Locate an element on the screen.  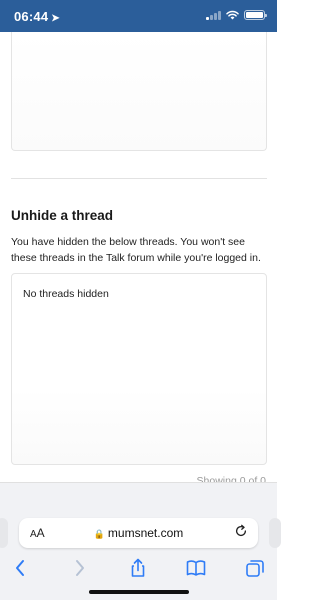
back-icon is located at coordinates (21, 568).